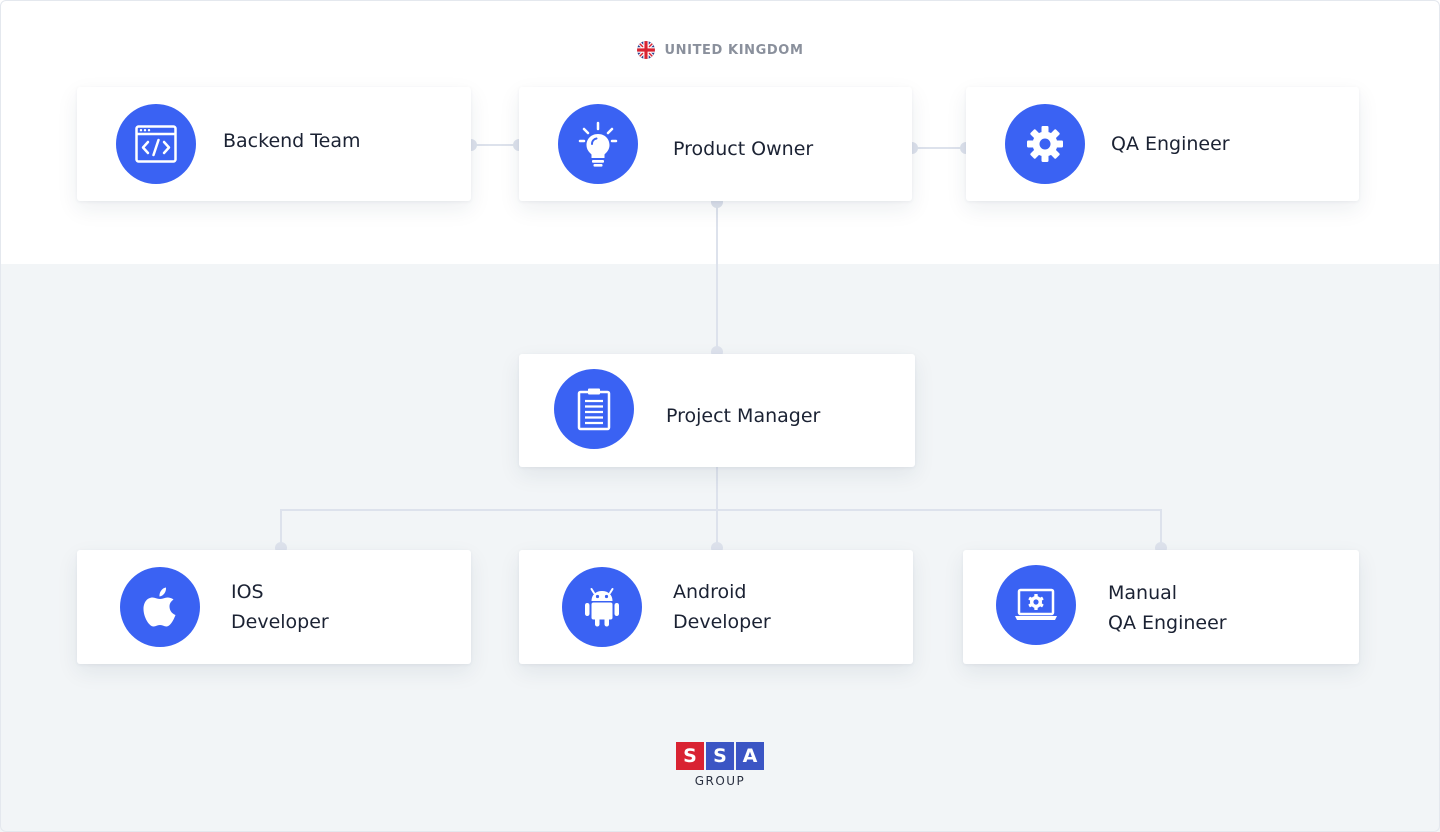  I want to click on logo-letter-1: S, so click(690, 756).